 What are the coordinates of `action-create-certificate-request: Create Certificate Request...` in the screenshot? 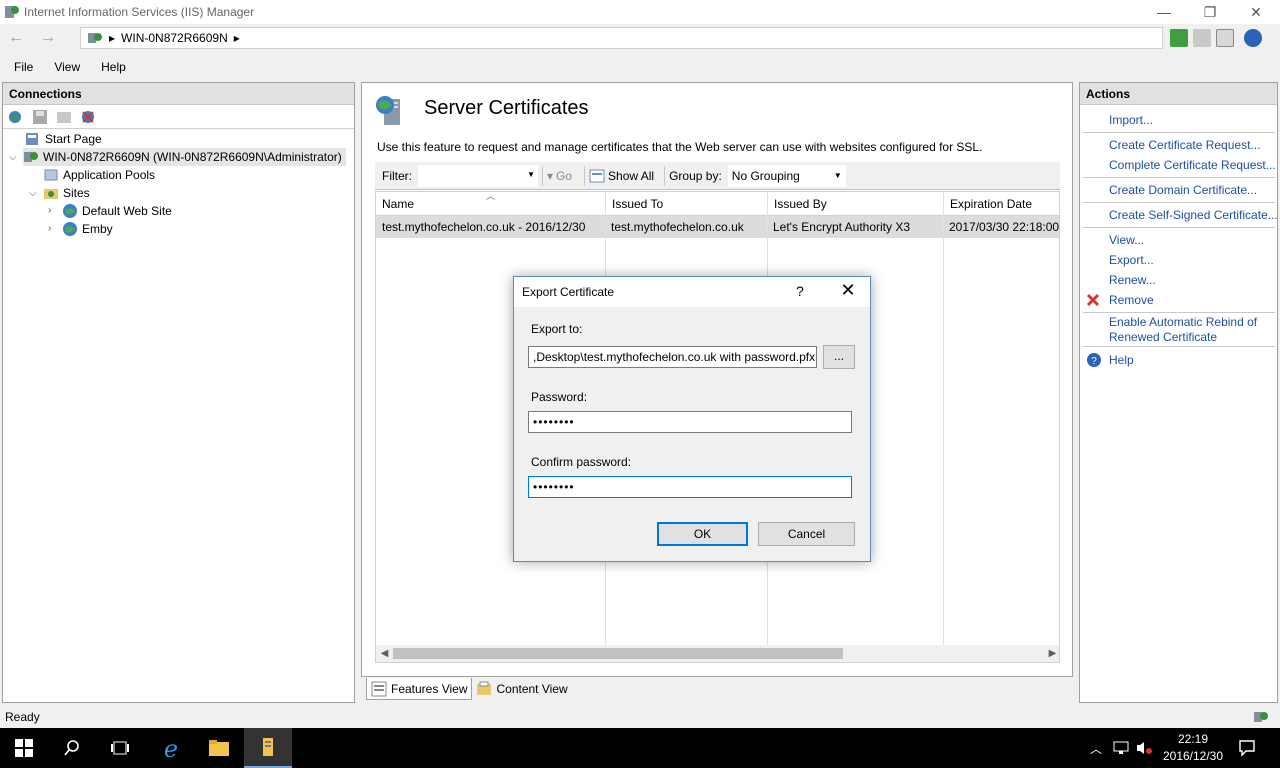 It's located at (1184, 145).